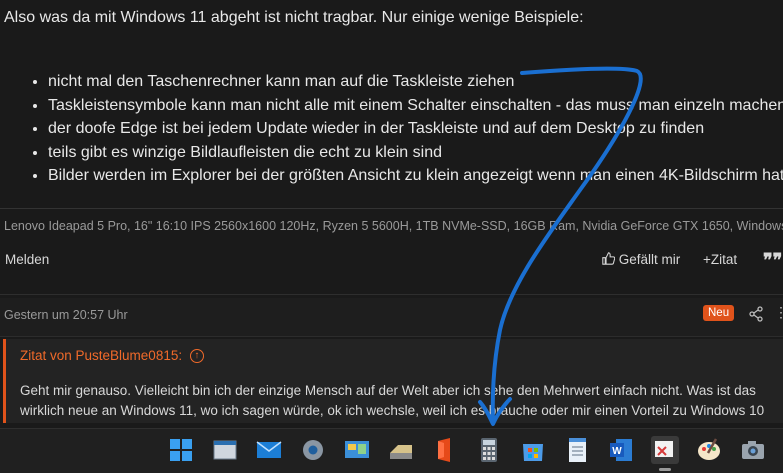 Image resolution: width=783 pixels, height=473 pixels. What do you see at coordinates (391, 294) in the screenshot?
I see `divider` at bounding box center [391, 294].